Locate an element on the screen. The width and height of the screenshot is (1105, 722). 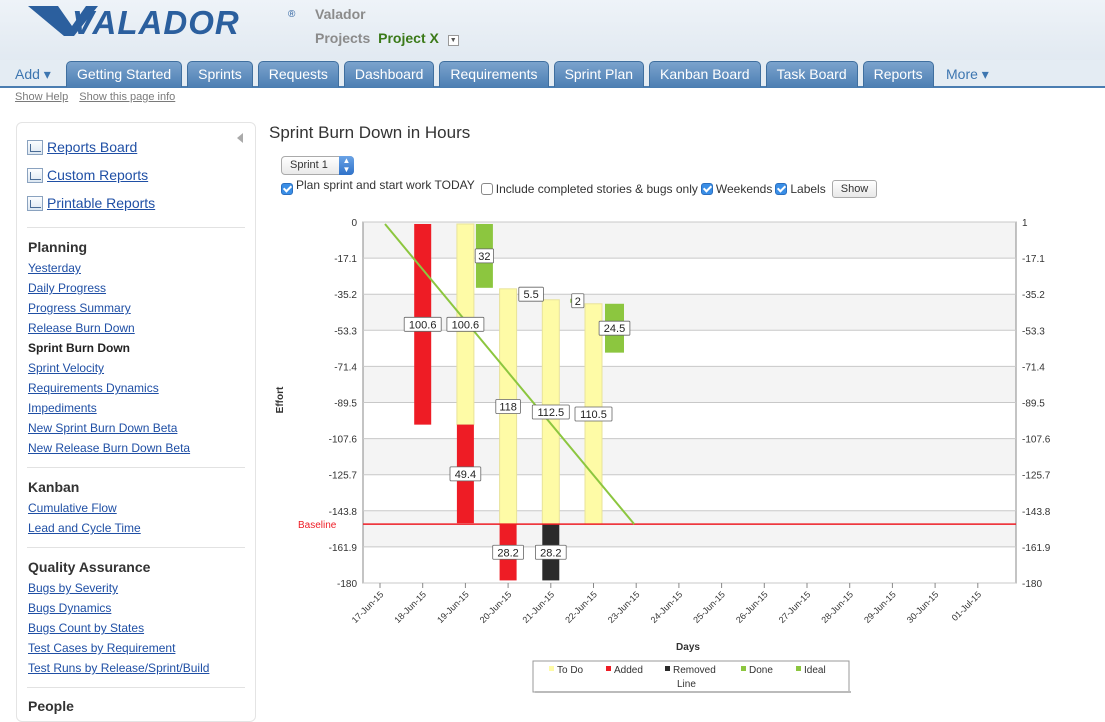
tab-kanban-board: Kanban Board is located at coordinates (705, 74).